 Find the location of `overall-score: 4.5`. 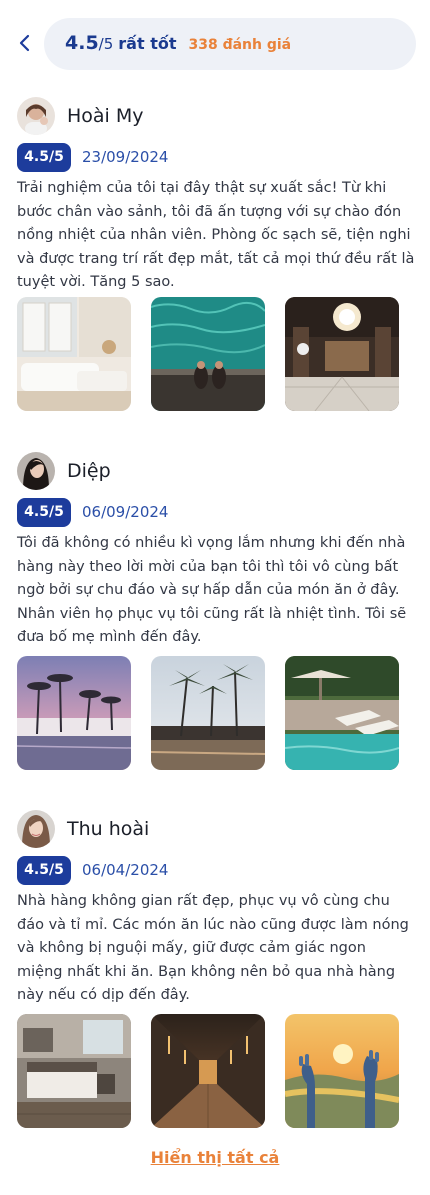

overall-score: 4.5 is located at coordinates (82, 43).